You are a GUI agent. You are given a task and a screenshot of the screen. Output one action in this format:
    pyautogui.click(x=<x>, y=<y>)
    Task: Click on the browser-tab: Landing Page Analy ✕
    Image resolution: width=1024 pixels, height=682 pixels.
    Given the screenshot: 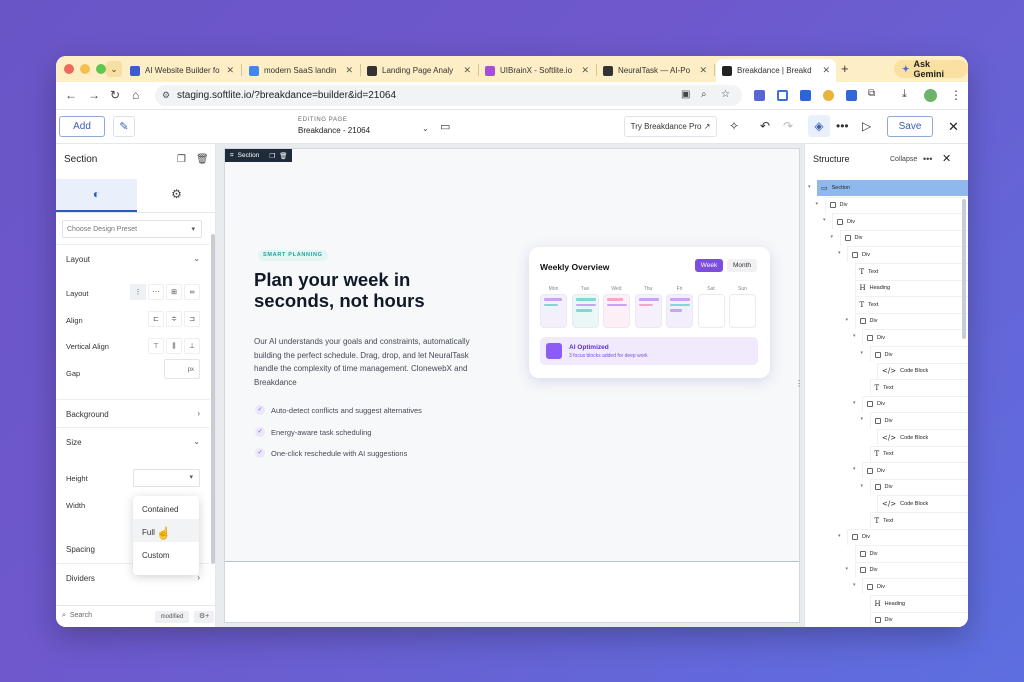 What is the action you would take?
    pyautogui.click(x=419, y=70)
    